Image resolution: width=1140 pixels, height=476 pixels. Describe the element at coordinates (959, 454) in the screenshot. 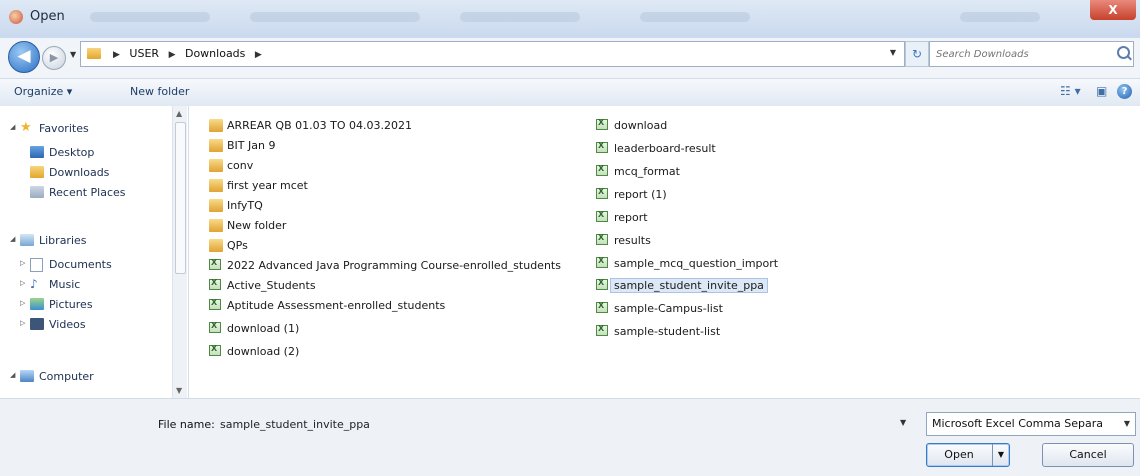

I see `open-button-label: Open` at that location.